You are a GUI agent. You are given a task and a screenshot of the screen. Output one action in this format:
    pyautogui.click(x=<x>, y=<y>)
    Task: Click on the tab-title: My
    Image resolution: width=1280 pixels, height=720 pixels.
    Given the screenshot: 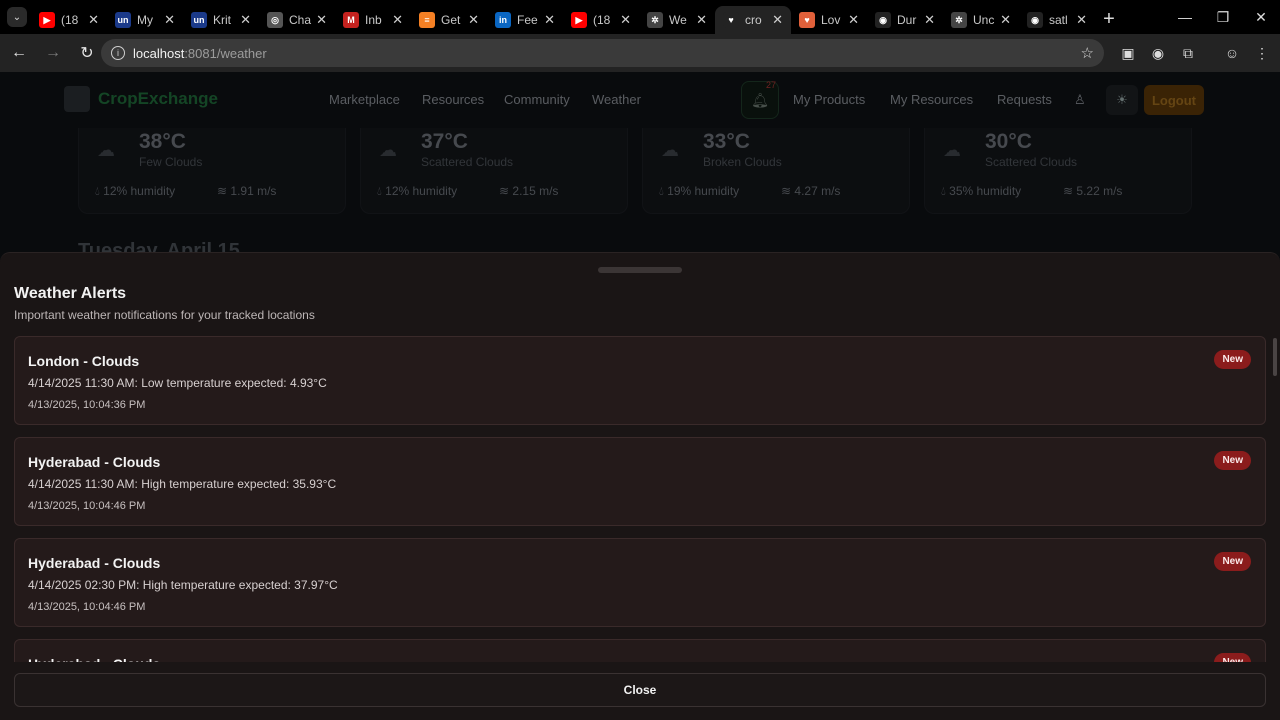 What is the action you would take?
    pyautogui.click(x=145, y=20)
    